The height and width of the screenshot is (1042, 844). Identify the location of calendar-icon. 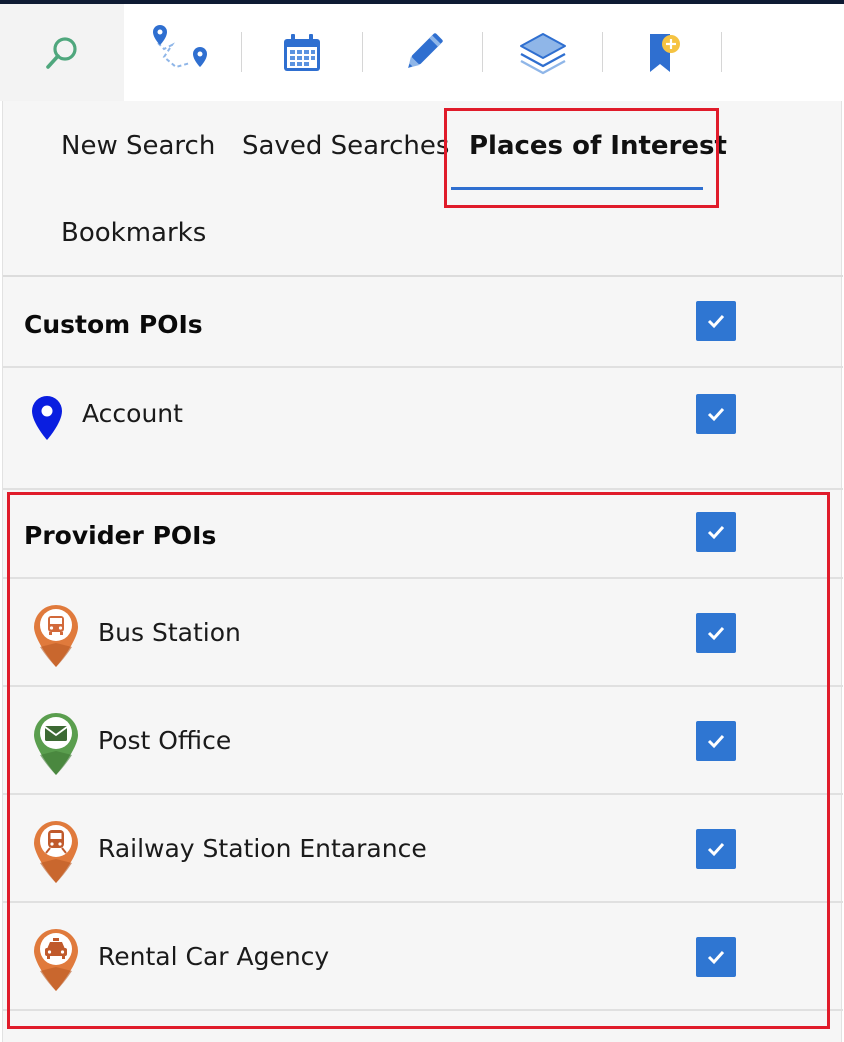
(302, 52).